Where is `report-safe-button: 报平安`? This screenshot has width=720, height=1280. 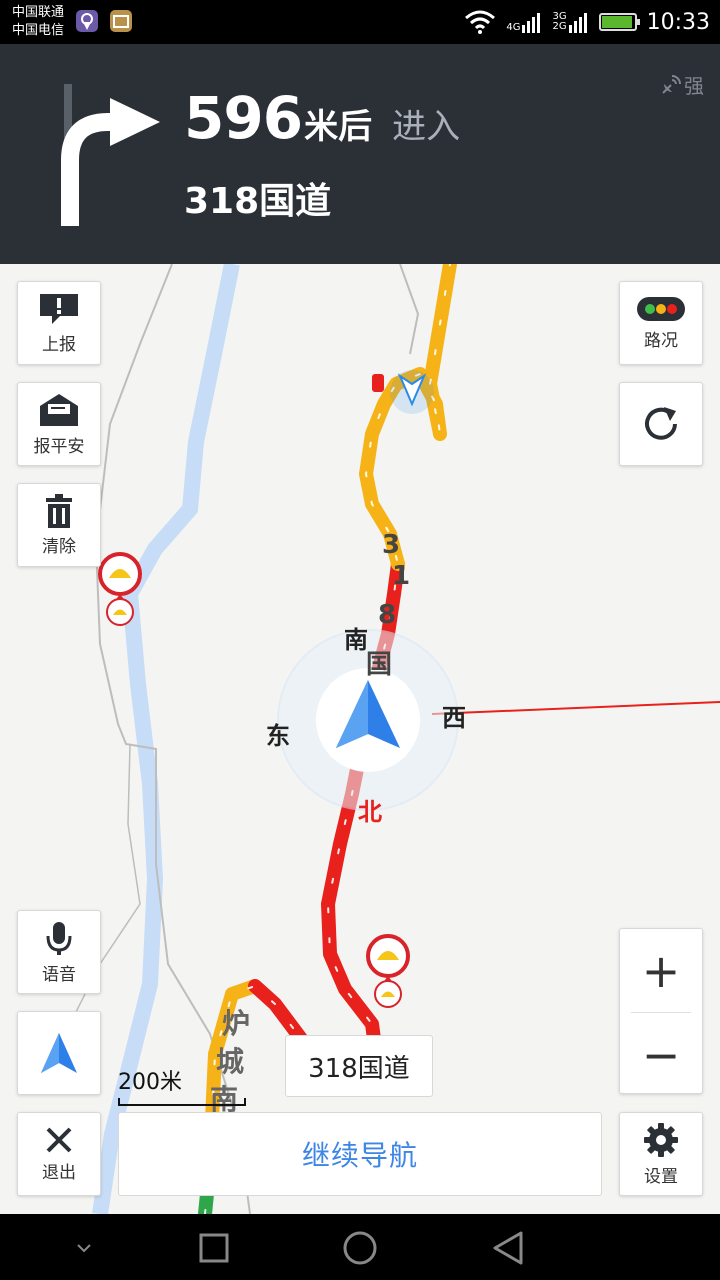 report-safe-button: 报平安 is located at coordinates (59, 424).